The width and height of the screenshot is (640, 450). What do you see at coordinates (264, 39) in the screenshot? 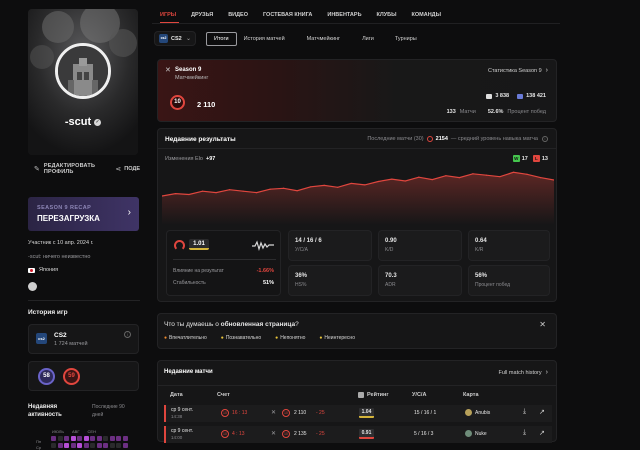
I see `subtab-match-history: История матчей` at bounding box center [264, 39].